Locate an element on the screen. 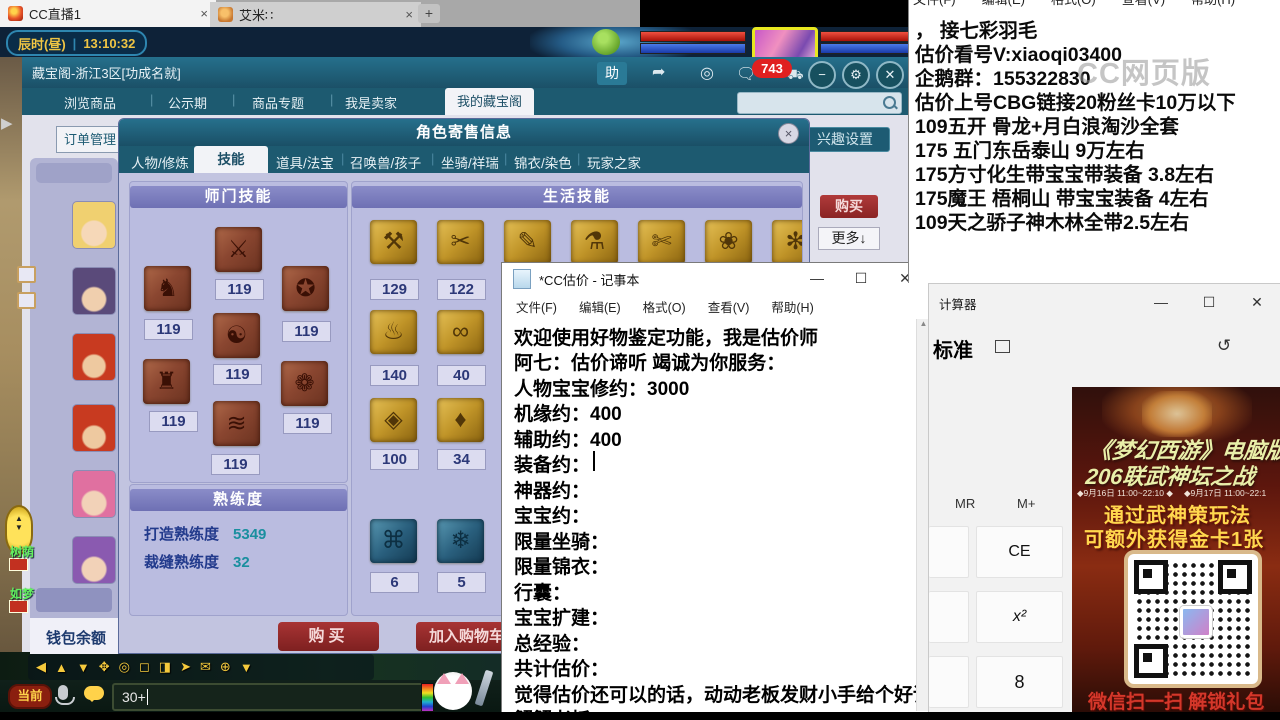  interest-settings-button: 兴趣设置 is located at coordinates (845, 139).